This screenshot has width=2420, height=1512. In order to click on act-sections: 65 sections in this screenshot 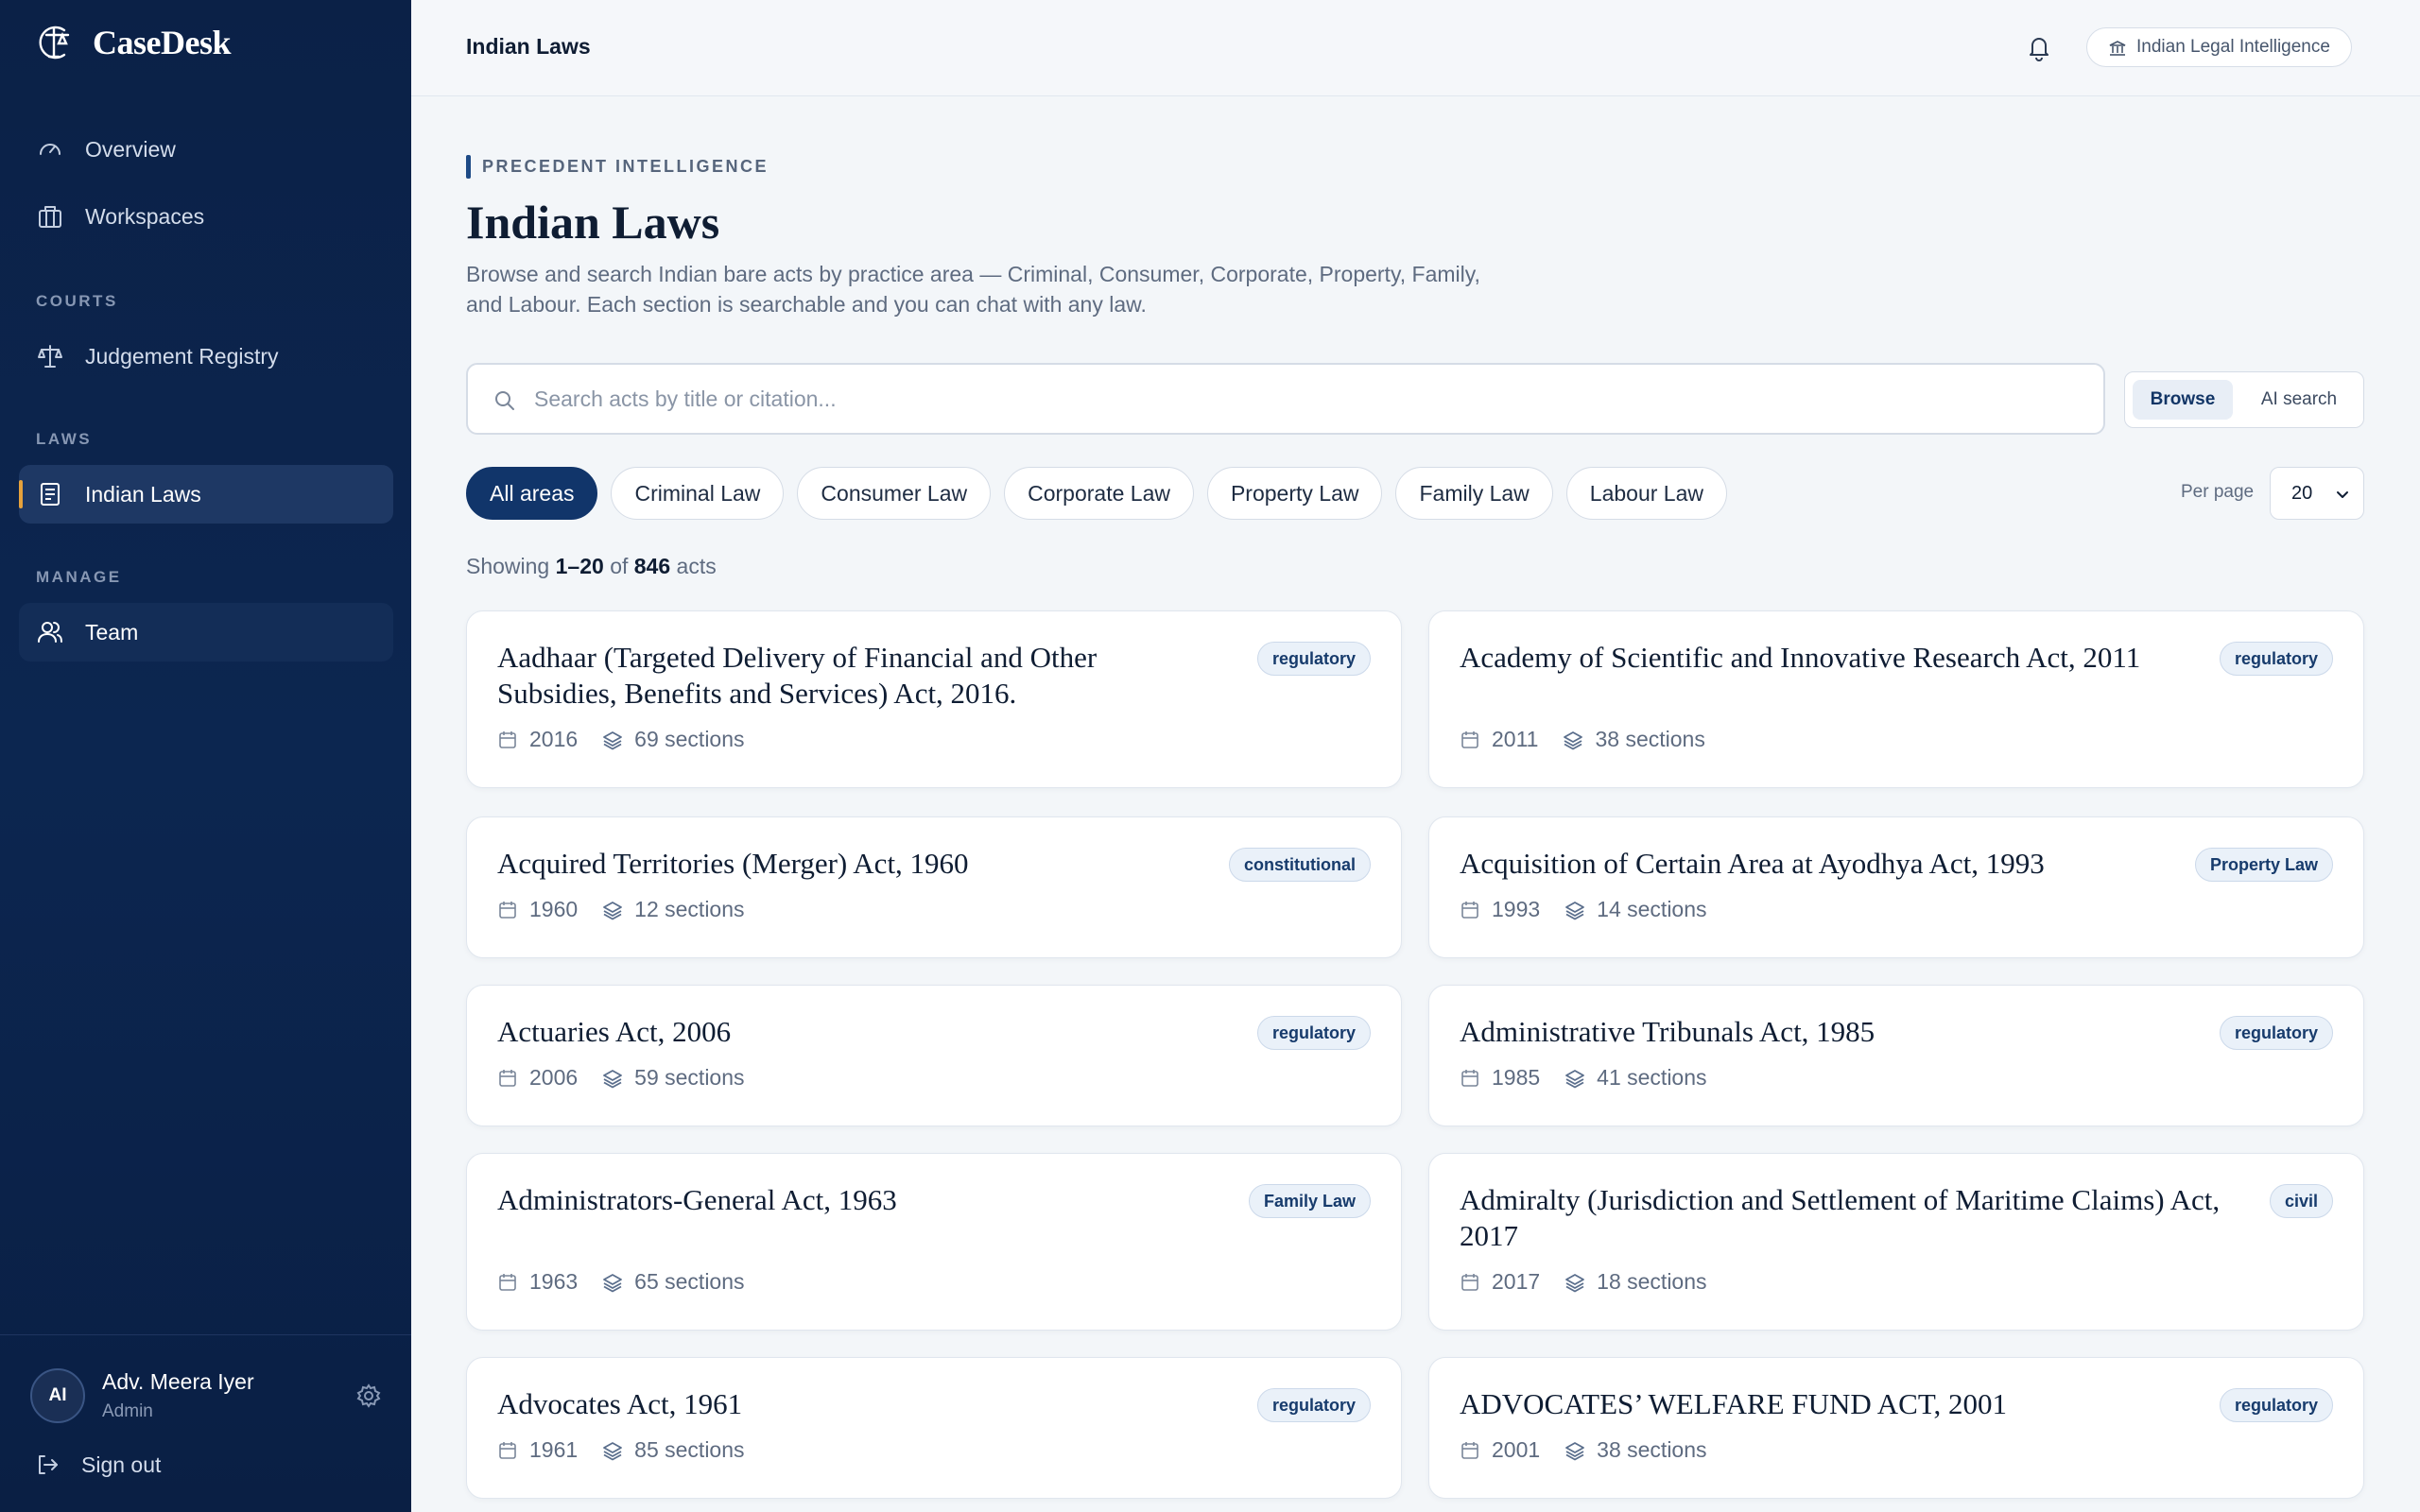, I will do `click(673, 1282)`.